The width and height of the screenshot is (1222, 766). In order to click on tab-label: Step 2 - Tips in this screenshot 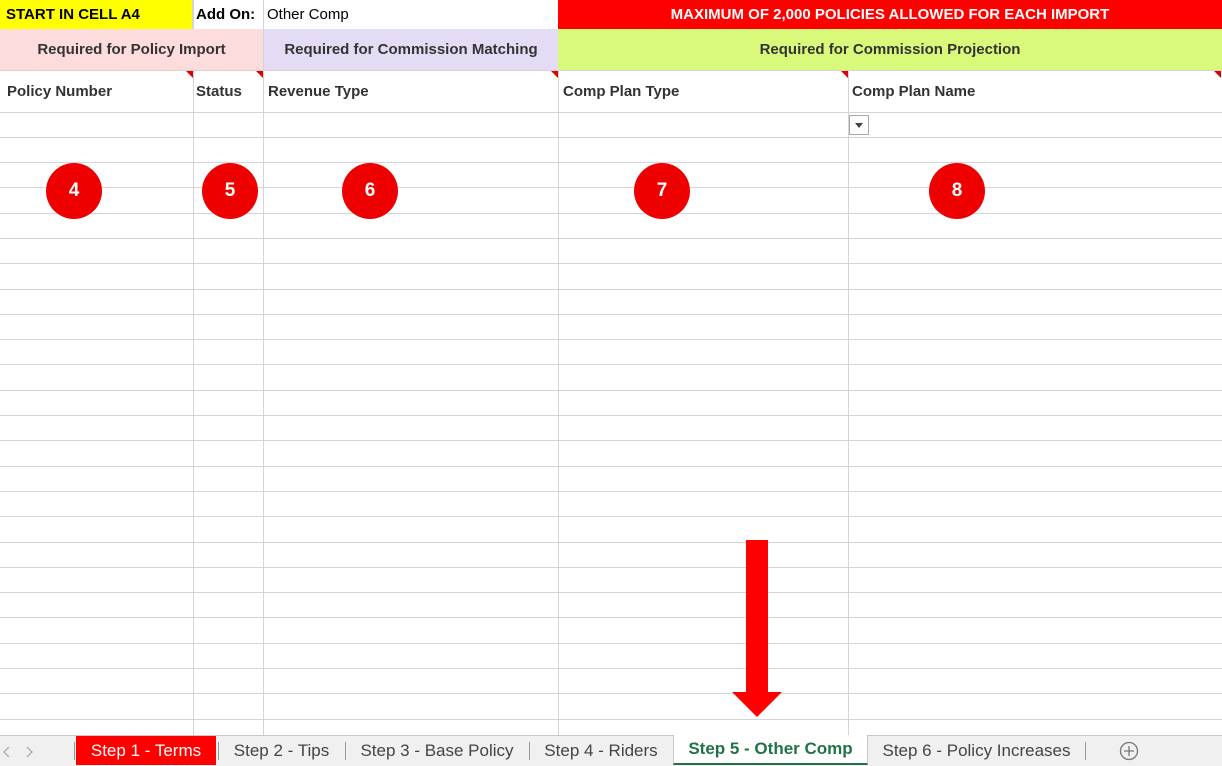, I will do `click(281, 750)`.